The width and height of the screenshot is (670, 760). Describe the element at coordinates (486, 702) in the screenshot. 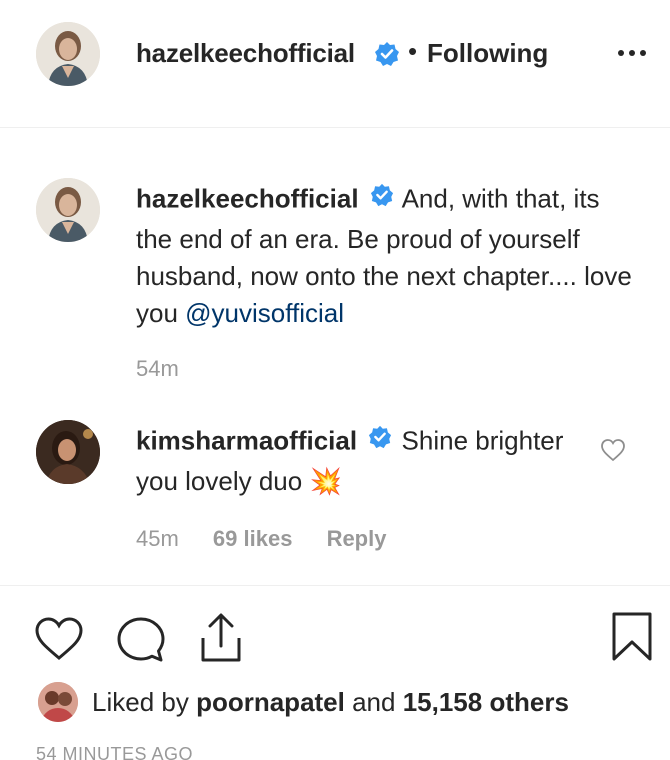

I see `liked-by-count: 15,158 others` at that location.